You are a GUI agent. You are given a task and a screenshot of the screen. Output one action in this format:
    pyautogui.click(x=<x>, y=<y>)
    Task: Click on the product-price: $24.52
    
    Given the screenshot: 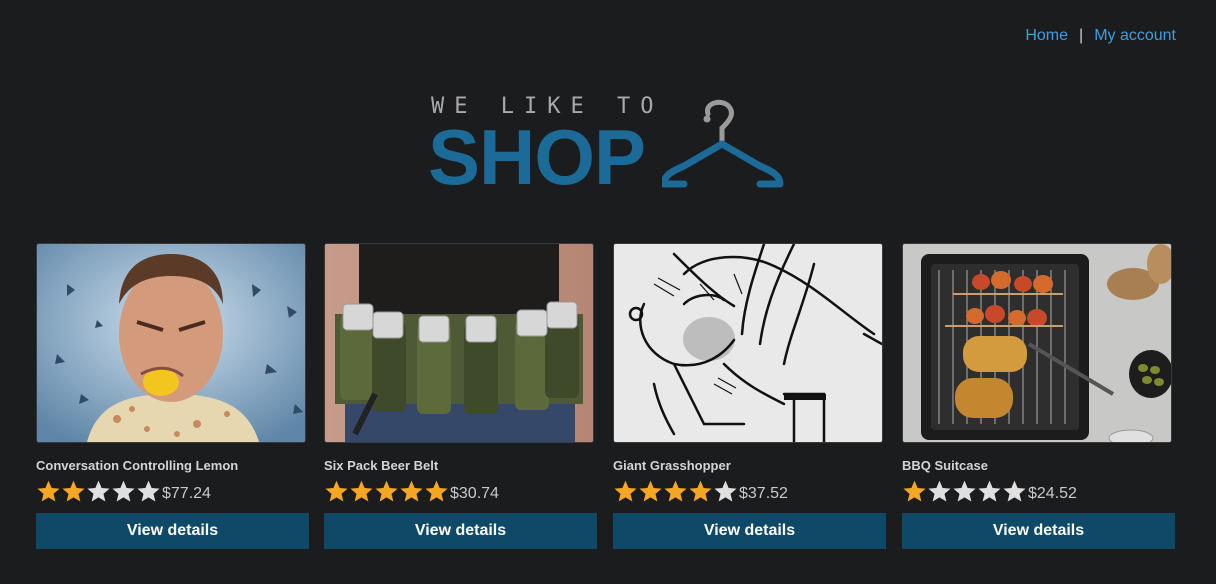 What is the action you would take?
    pyautogui.click(x=1052, y=493)
    